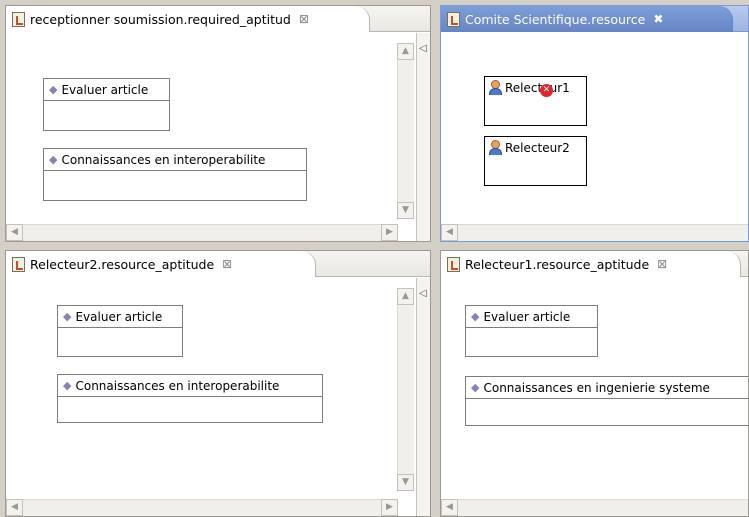 The image size is (749, 517). I want to click on tab-strip: Relecteur2.resource_aptitude ⊠, so click(218, 264).